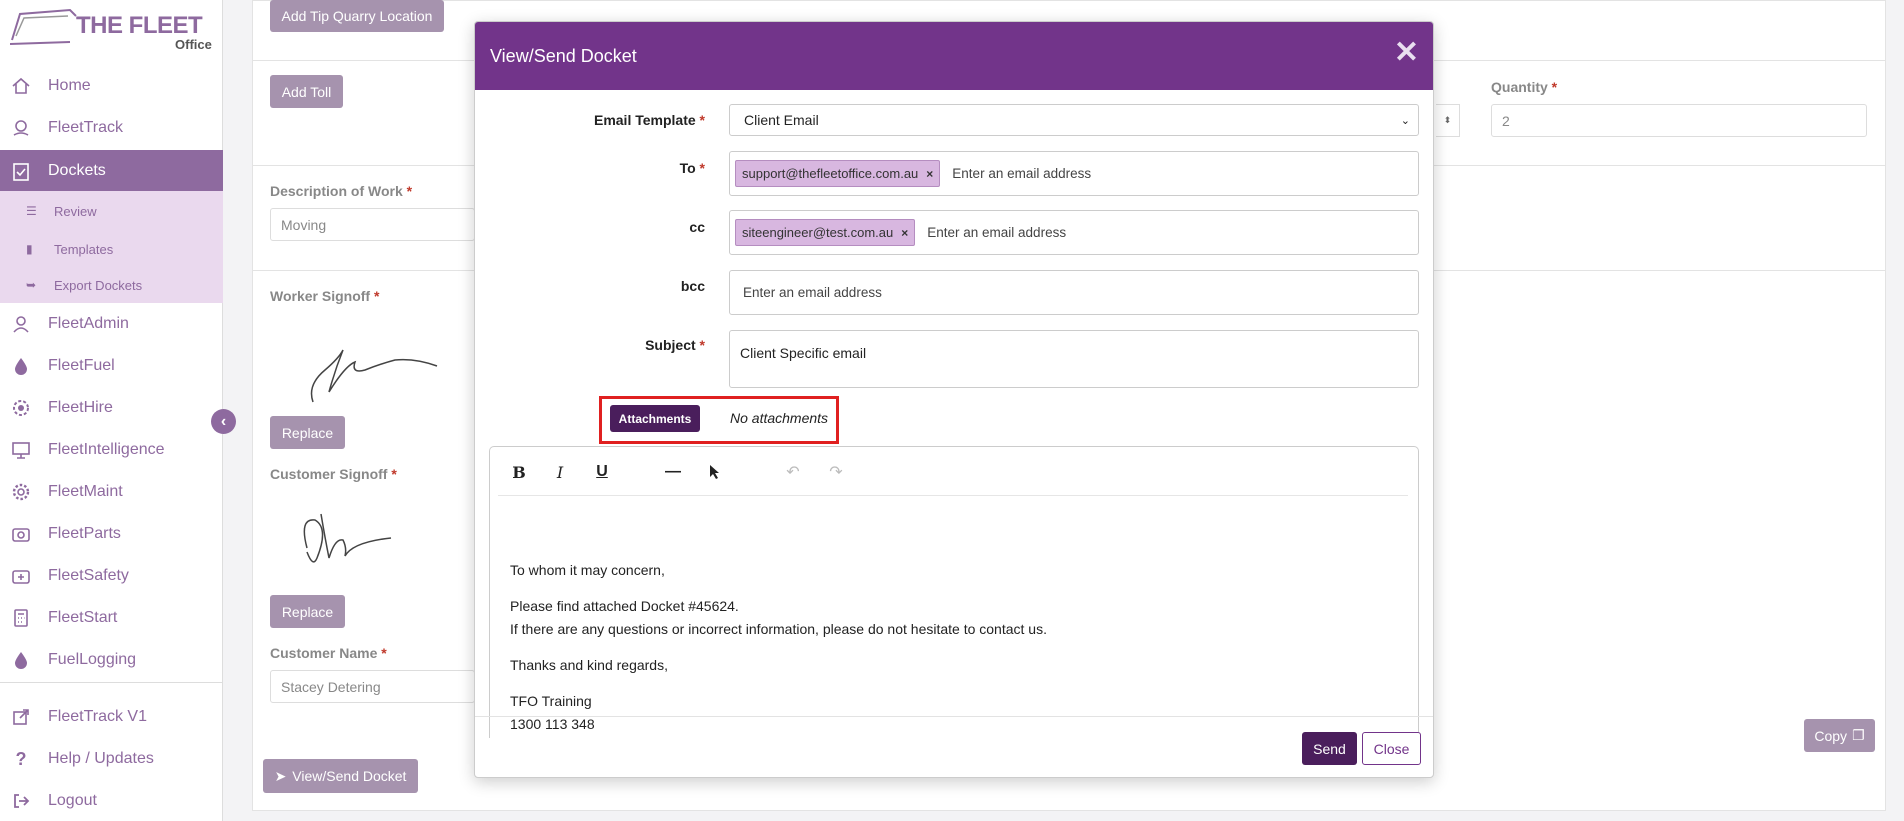 This screenshot has width=1904, height=821. Describe the element at coordinates (111, 801) in the screenshot. I see `nav-logout: Logout` at that location.